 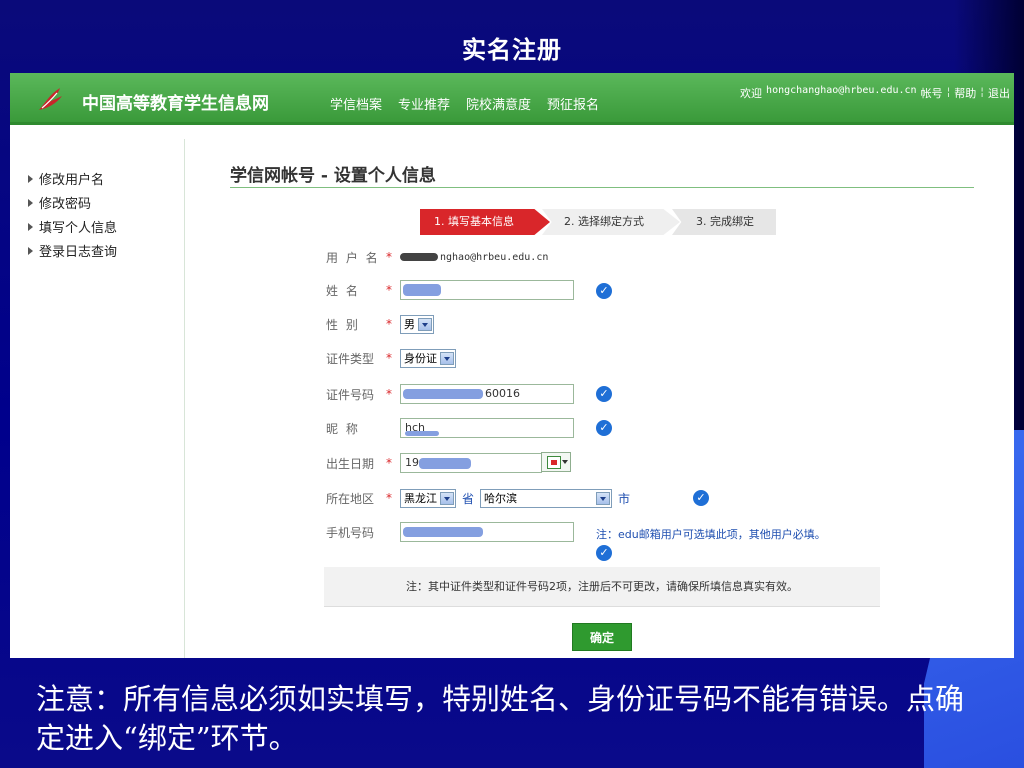 What do you see at coordinates (409, 324) in the screenshot?
I see `gender-select-value: 男` at bounding box center [409, 324].